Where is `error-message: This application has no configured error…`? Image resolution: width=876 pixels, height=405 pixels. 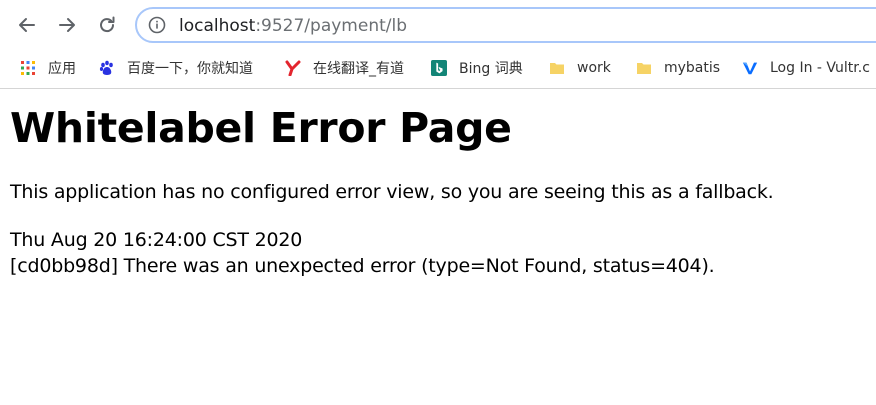
error-message: This application has no configured error… is located at coordinates (392, 192).